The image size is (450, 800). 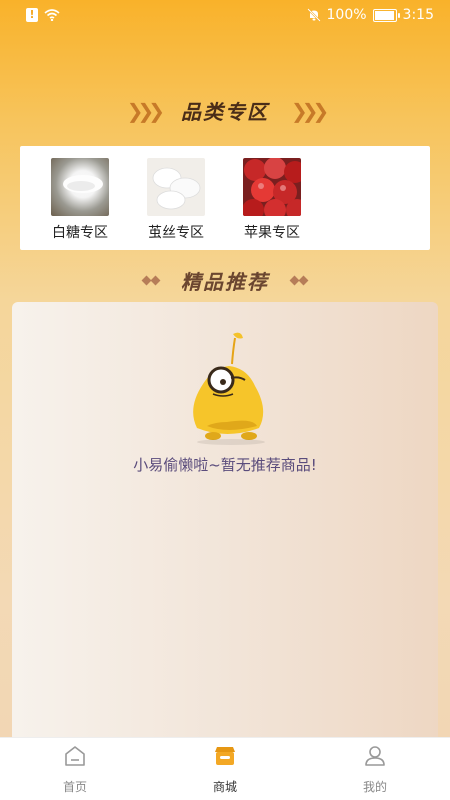 What do you see at coordinates (75, 769) in the screenshot?
I see `nav-item-home: 首页` at bounding box center [75, 769].